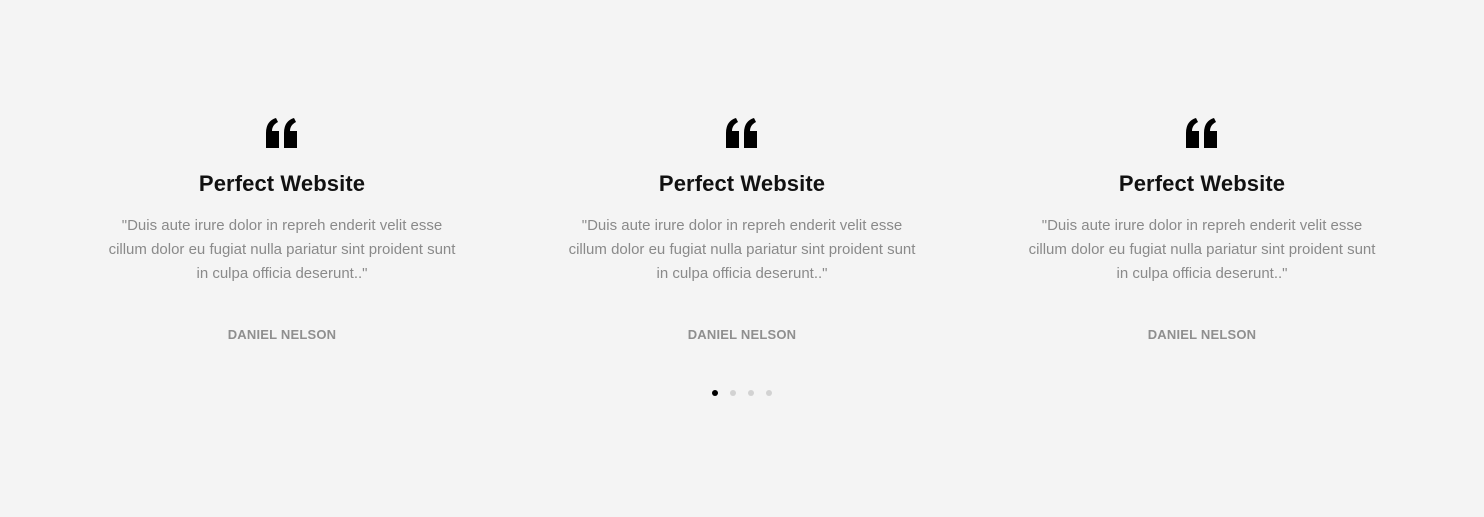  Describe the element at coordinates (742, 393) in the screenshot. I see `carousel-pagination` at that location.